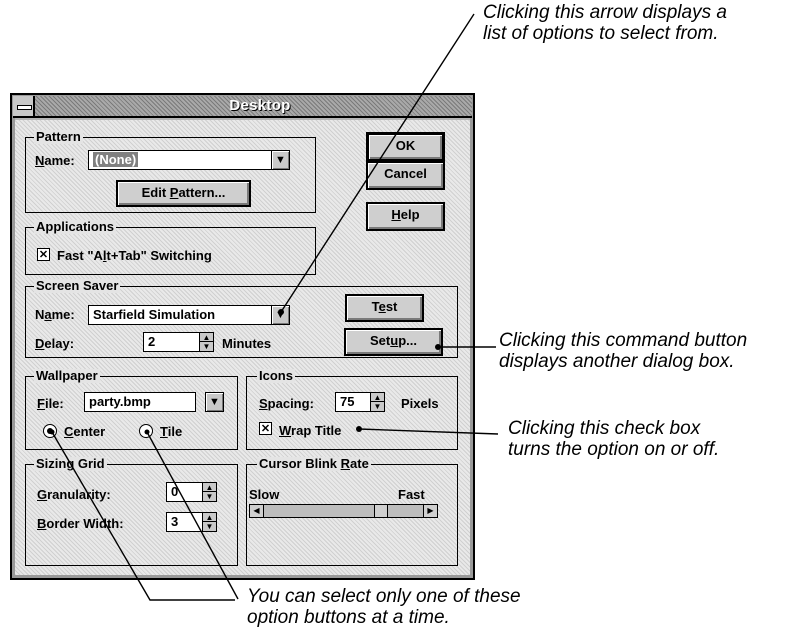 The width and height of the screenshot is (793, 631). What do you see at coordinates (438, 347) in the screenshot?
I see `callout-dot-command` at bounding box center [438, 347].